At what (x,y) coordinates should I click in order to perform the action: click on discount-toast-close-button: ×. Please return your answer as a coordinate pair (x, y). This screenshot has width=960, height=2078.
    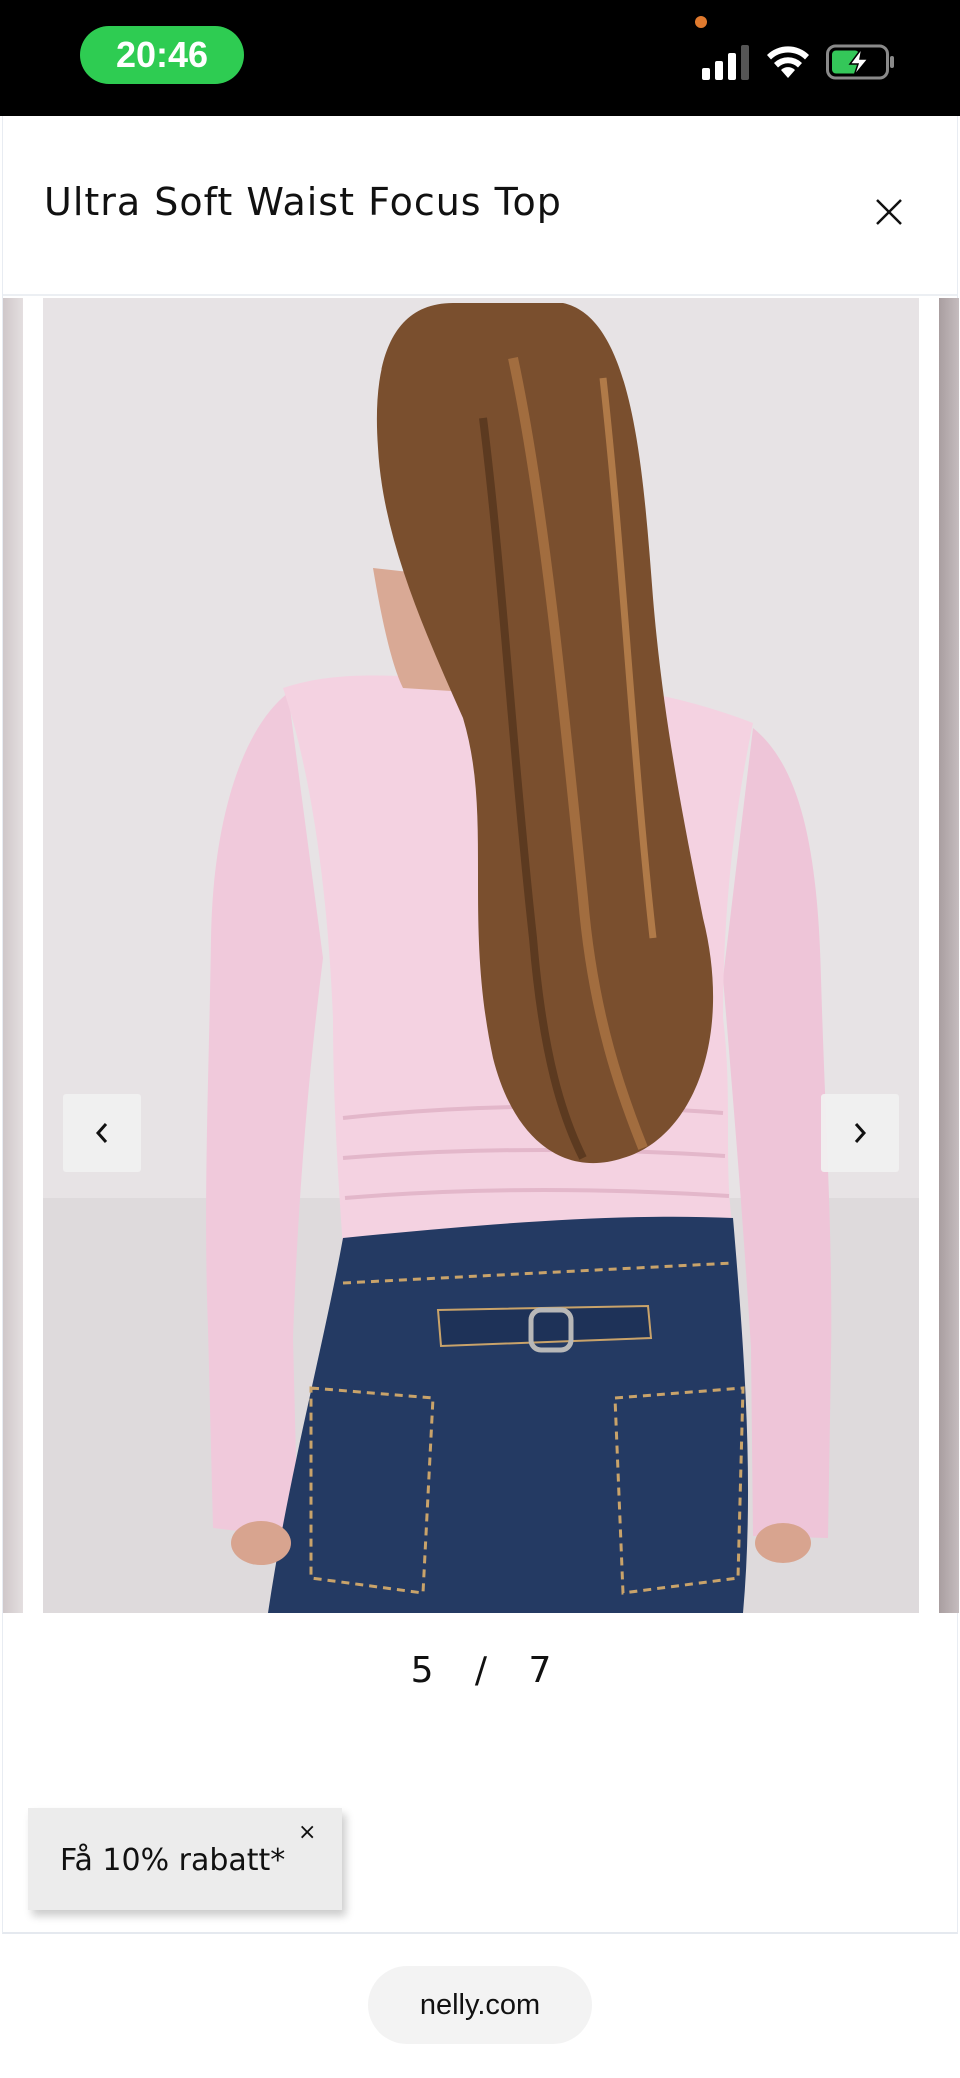
    Looking at the image, I should click on (307, 1832).